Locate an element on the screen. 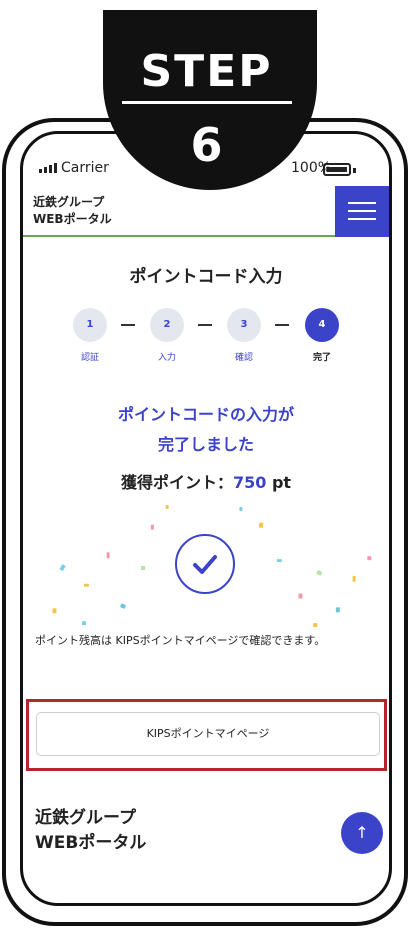 Image resolution: width=413 pixels, height=928 pixels. step-badge-number: 6 is located at coordinates (206, 145).